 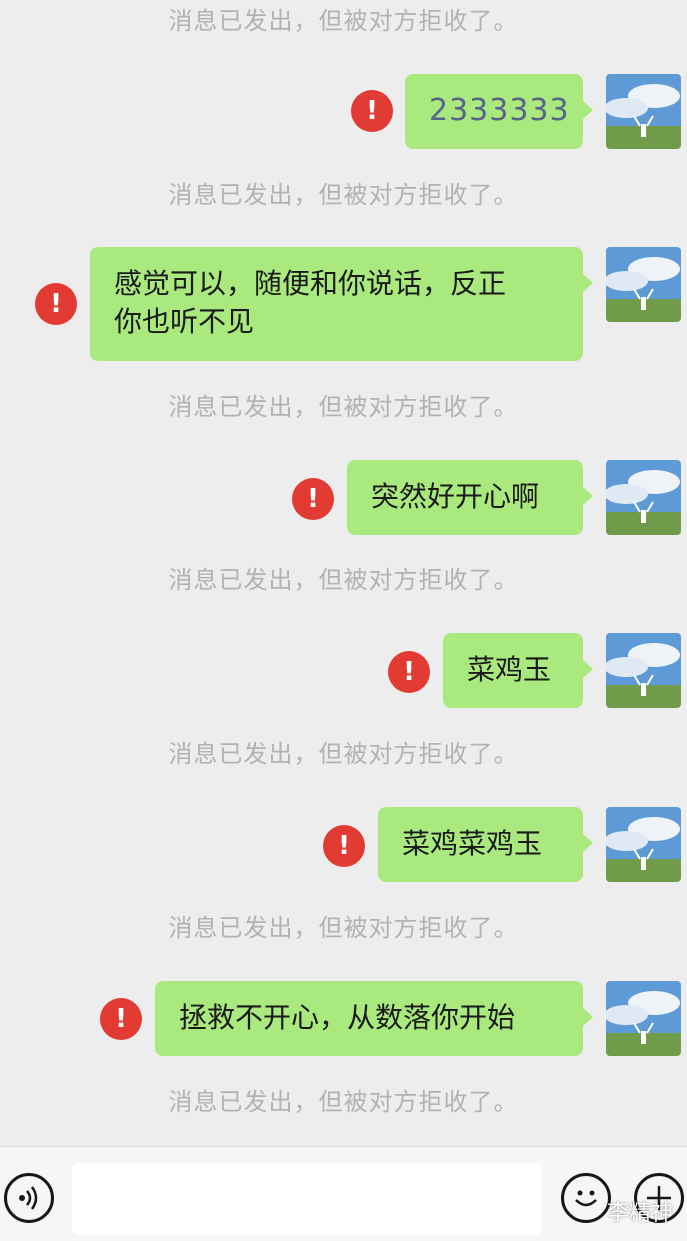 I want to click on message-bubble: 2333333, so click(x=499, y=111).